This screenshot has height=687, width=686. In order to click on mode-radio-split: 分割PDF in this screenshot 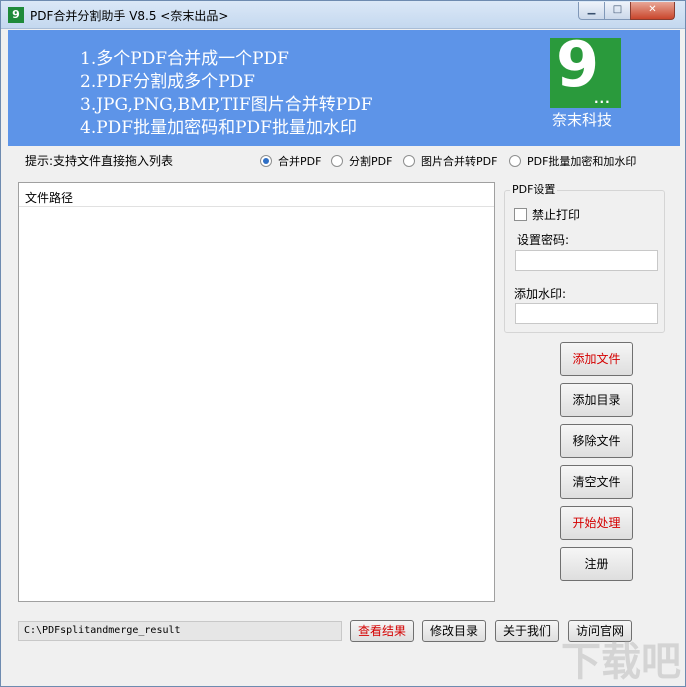, I will do `click(361, 161)`.